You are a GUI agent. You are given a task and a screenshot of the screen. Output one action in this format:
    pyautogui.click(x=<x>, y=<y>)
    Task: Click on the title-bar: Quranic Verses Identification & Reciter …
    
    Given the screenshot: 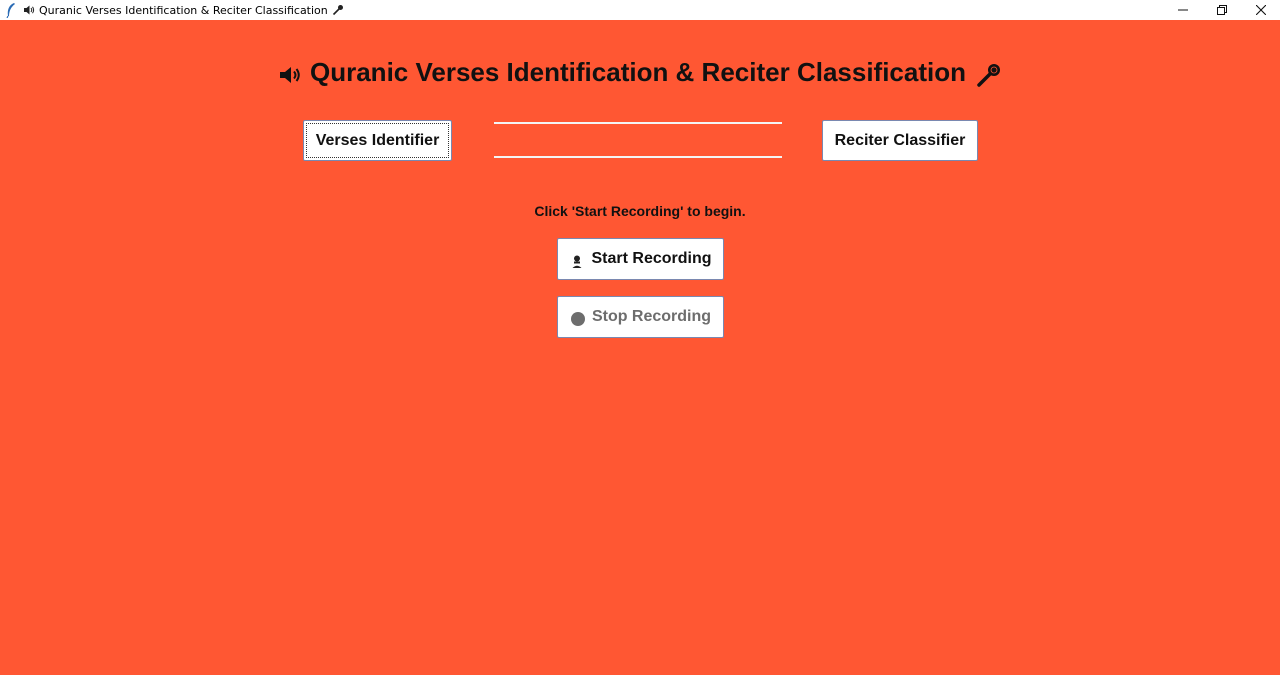 What is the action you would take?
    pyautogui.click(x=640, y=10)
    